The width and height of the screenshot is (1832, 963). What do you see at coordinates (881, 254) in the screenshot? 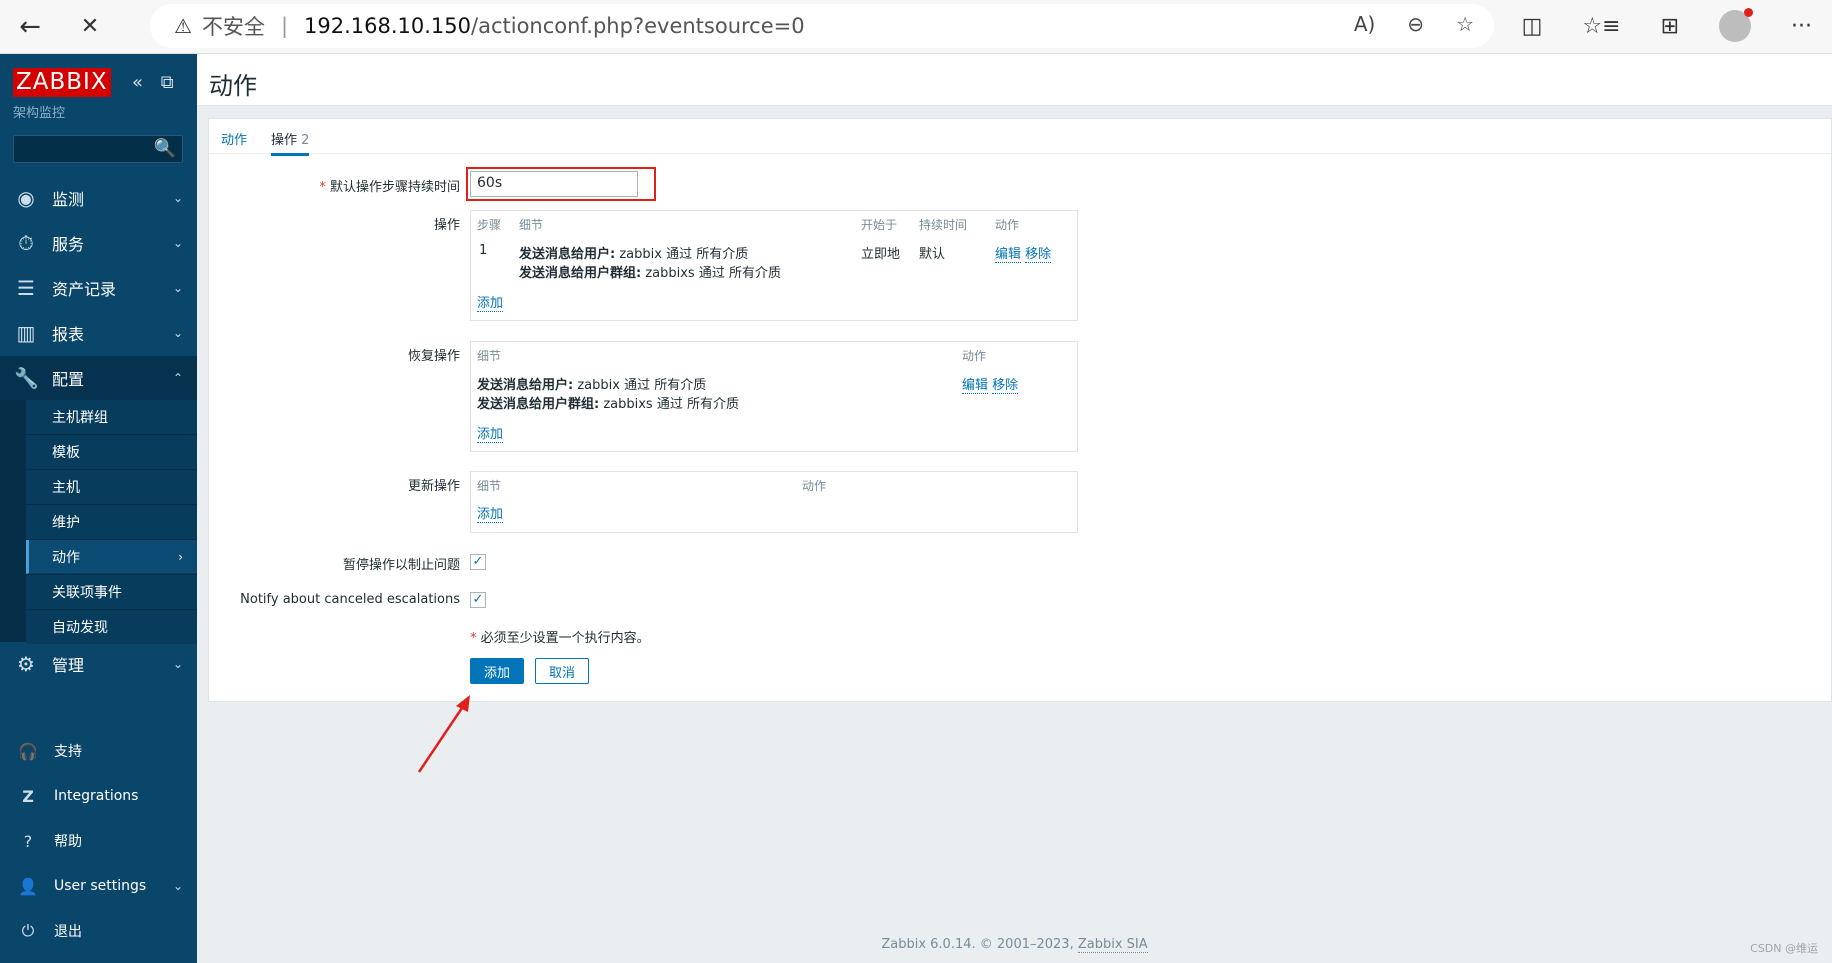
I see `start-value: 立即地` at bounding box center [881, 254].